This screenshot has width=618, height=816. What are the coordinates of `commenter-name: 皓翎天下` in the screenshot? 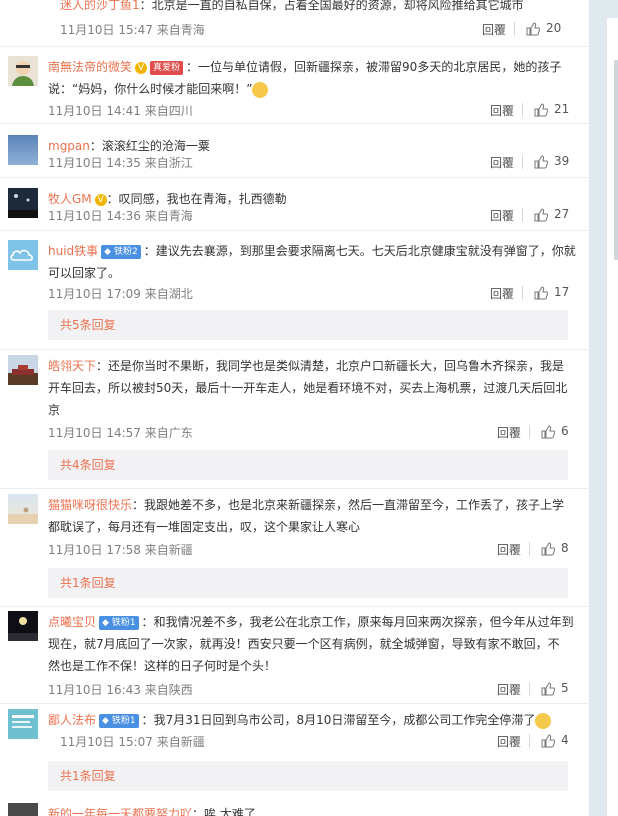 It's located at (72, 366).